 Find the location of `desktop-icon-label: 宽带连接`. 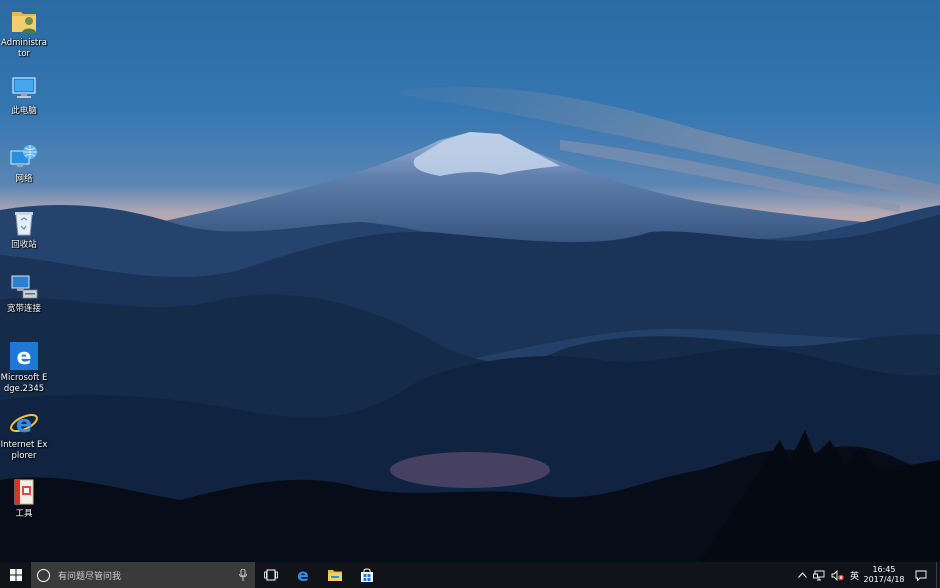

desktop-icon-label: 宽带连接 is located at coordinates (23, 309).